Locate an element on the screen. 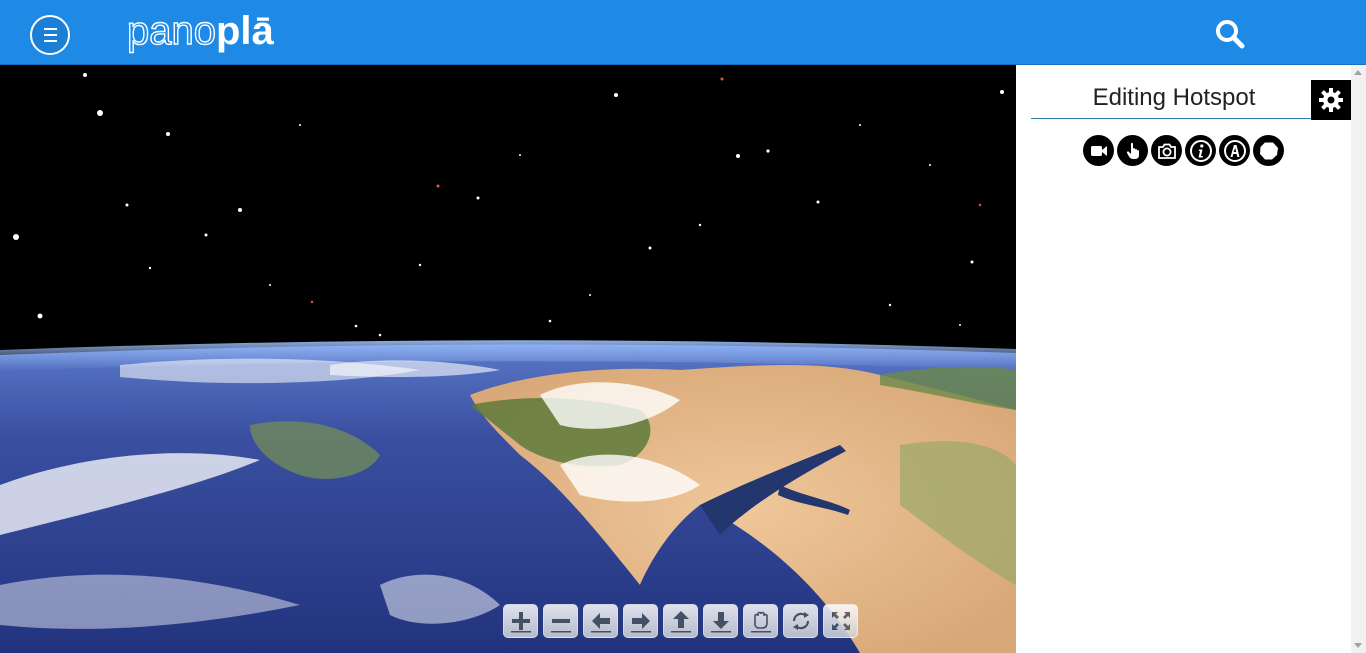 Image resolution: width=1366 pixels, height=653 pixels. pan-down-button is located at coordinates (720, 621).